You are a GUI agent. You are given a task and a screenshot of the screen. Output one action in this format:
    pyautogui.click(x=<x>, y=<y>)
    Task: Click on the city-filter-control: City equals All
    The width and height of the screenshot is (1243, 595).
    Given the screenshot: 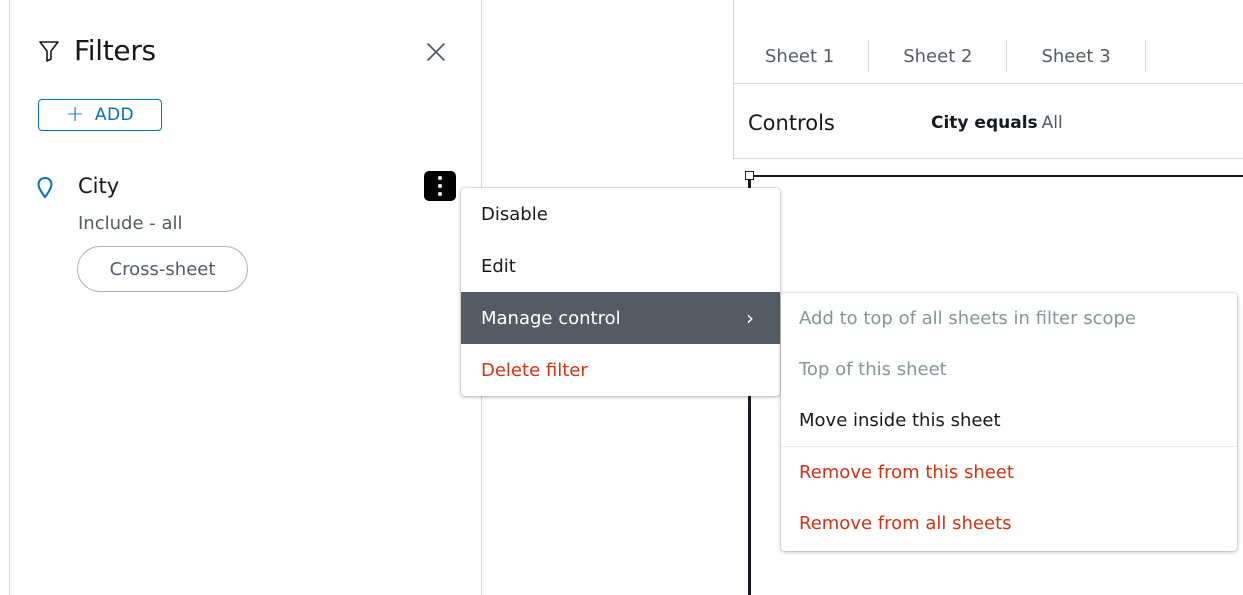 What is the action you would take?
    pyautogui.click(x=997, y=123)
    